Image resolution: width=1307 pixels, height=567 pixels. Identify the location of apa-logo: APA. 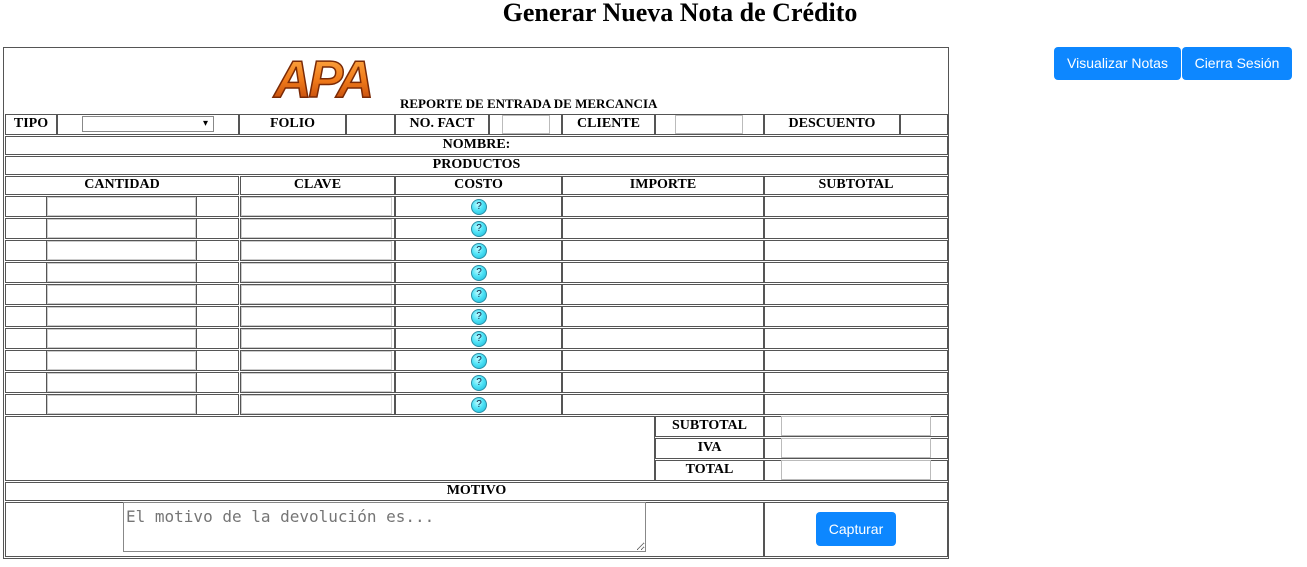
(322, 79).